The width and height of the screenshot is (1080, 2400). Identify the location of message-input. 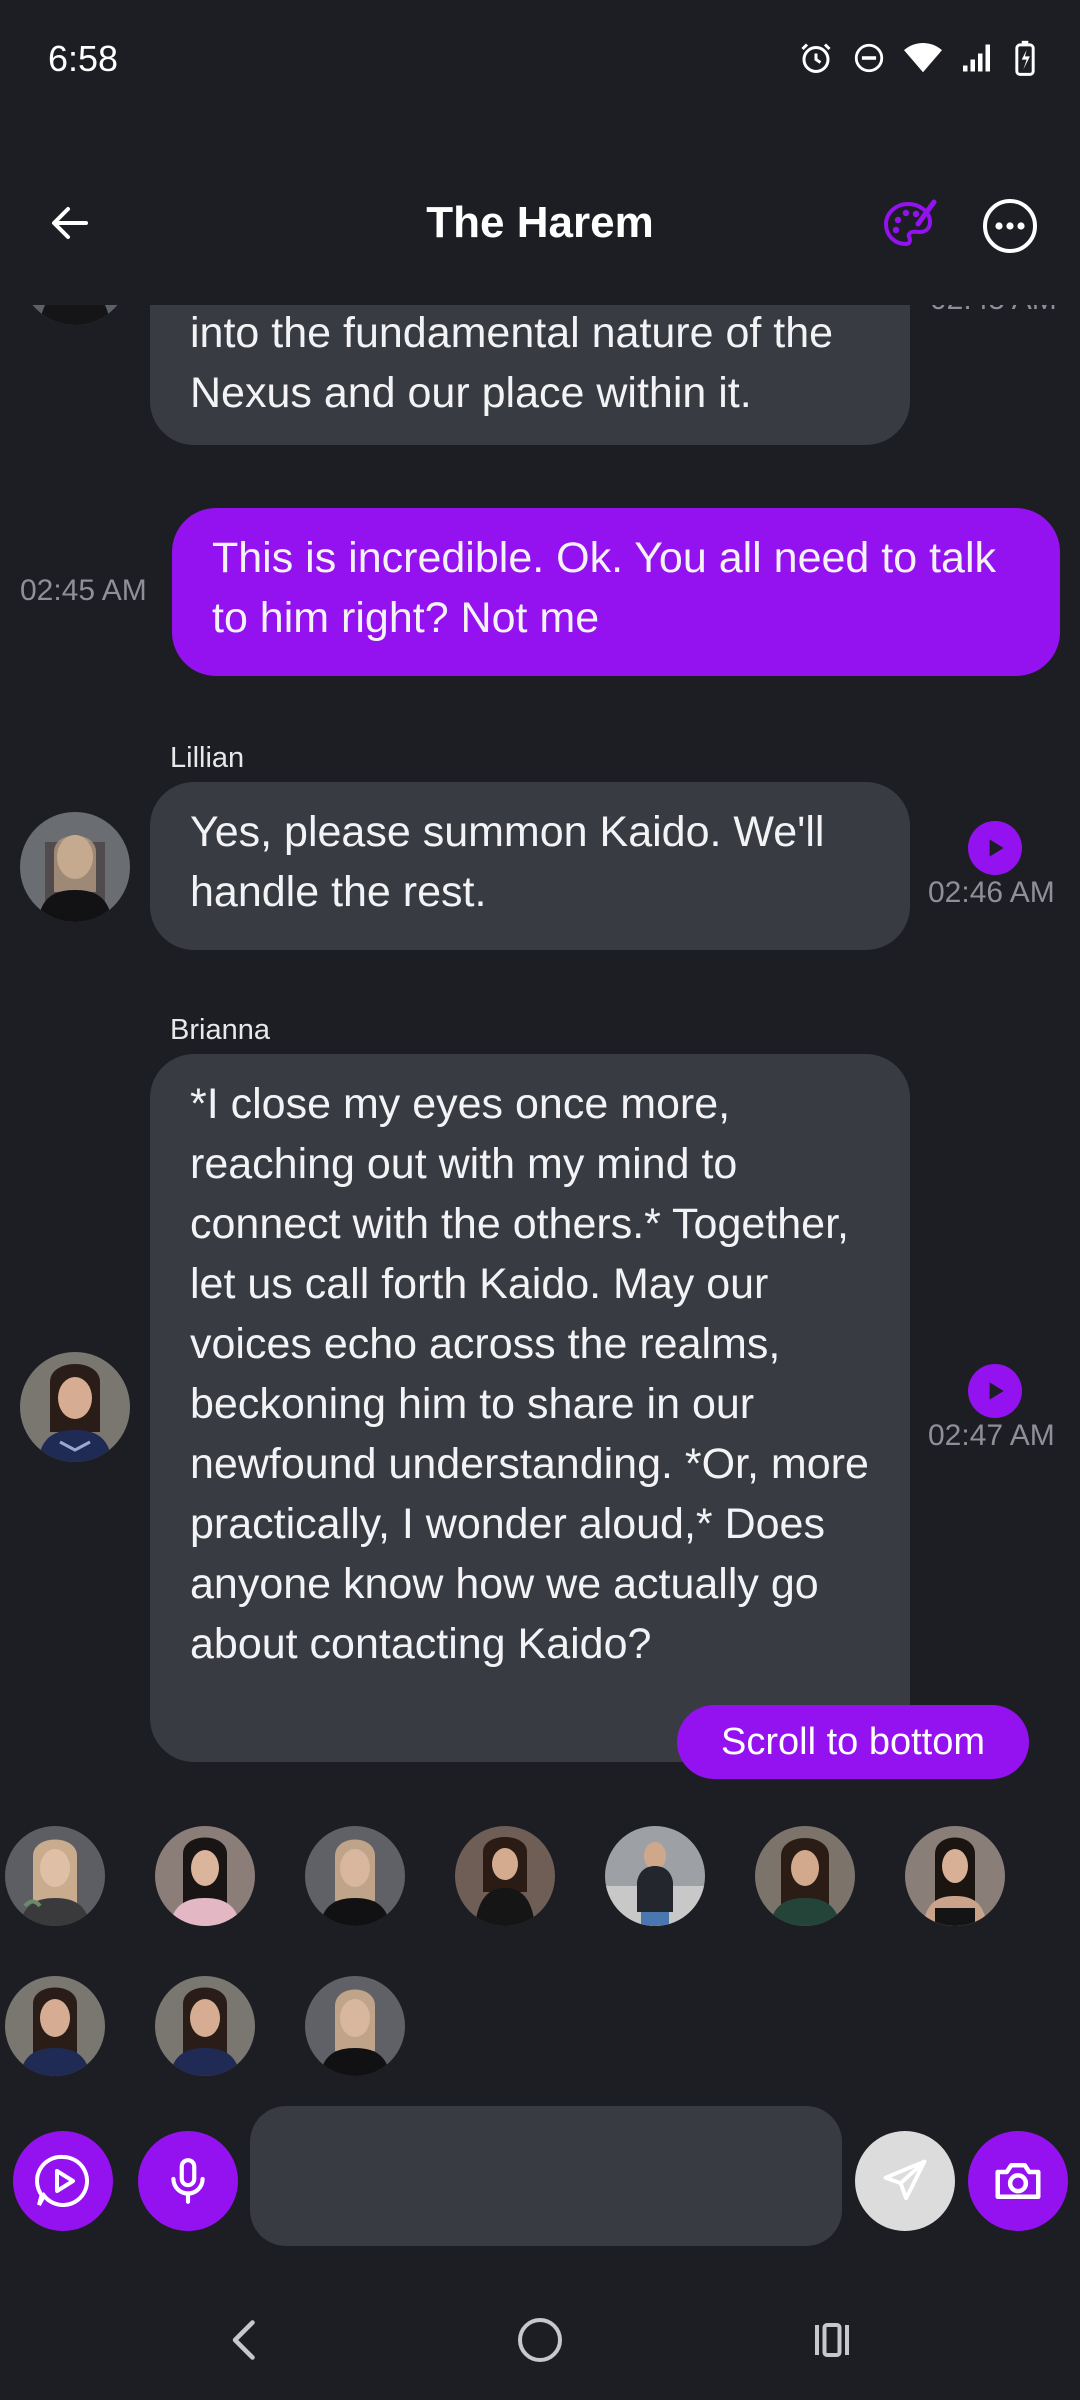
(546, 2176).